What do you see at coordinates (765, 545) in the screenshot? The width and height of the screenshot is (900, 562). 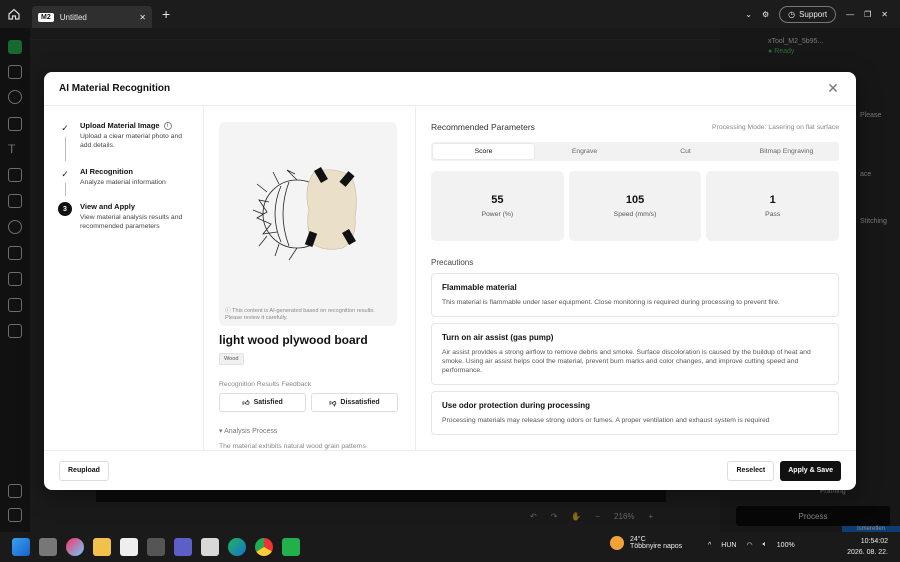 I see `volume-icon: 🔈︎` at bounding box center [765, 545].